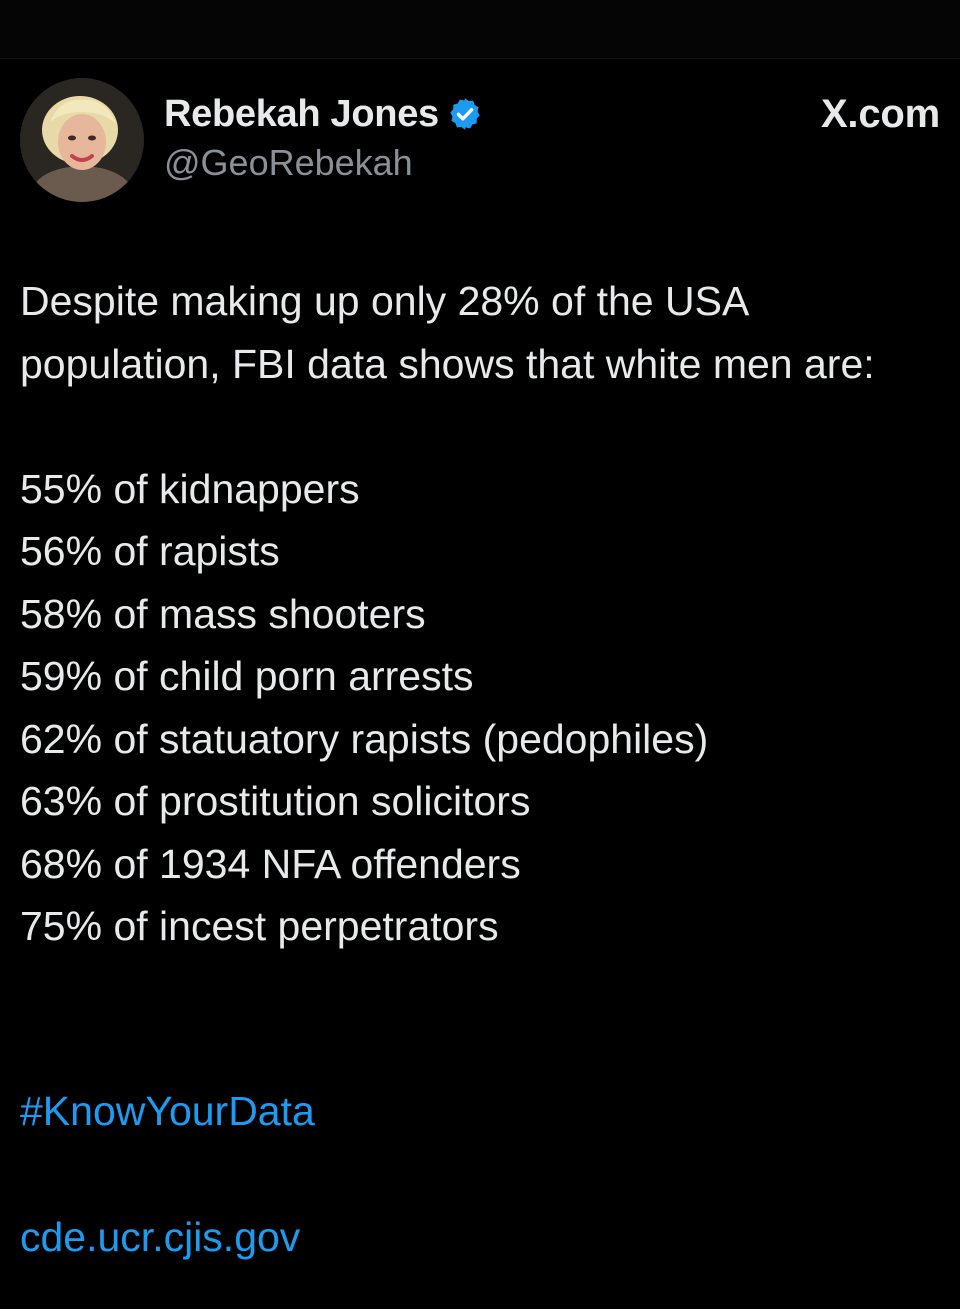  Describe the element at coordinates (288, 163) in the screenshot. I see `author-handle: @GeoRebekah` at that location.